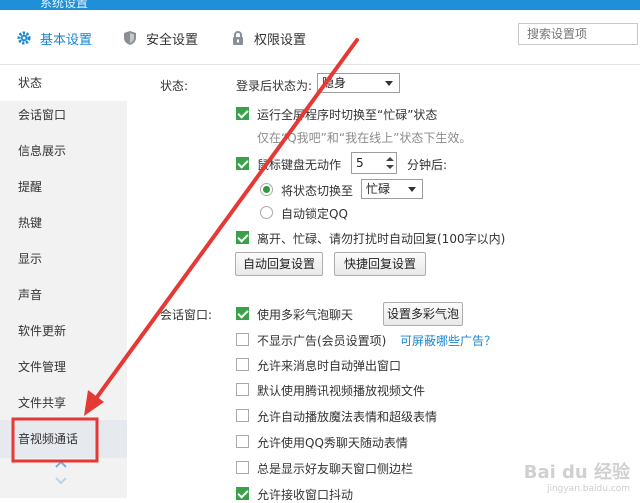  I want to click on sidebar-item-label: 热键, so click(30, 223).